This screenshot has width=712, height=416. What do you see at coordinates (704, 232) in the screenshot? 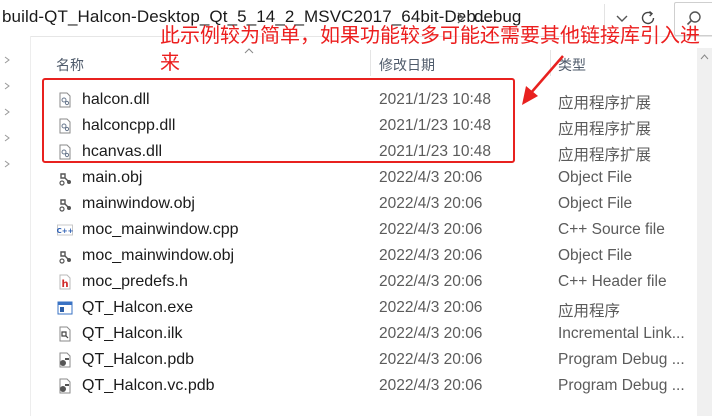
I see `vertical-scrollbar` at bounding box center [704, 232].